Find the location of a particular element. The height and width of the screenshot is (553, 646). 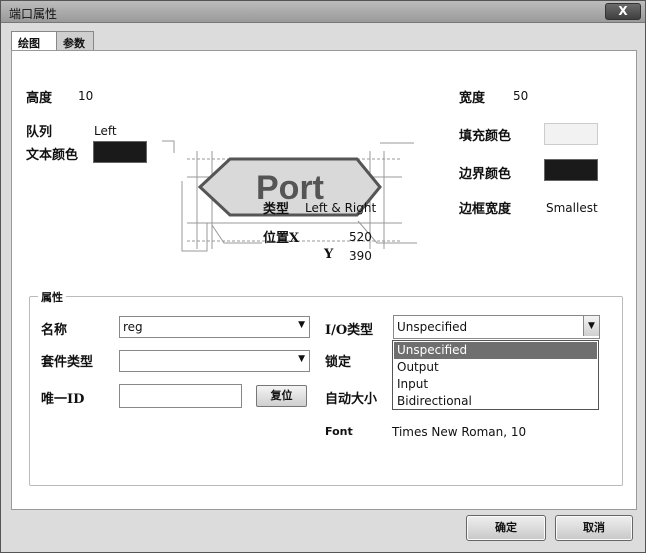

border-color-label: 边界颜色 is located at coordinates (485, 174).